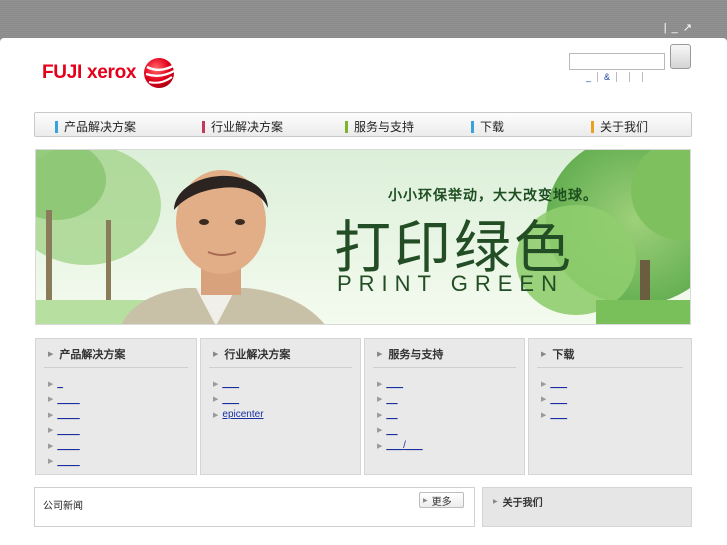 The width and height of the screenshot is (727, 545). Describe the element at coordinates (122, 73) in the screenshot. I see `fuji-xerox-logo: FUJI xerox` at that location.